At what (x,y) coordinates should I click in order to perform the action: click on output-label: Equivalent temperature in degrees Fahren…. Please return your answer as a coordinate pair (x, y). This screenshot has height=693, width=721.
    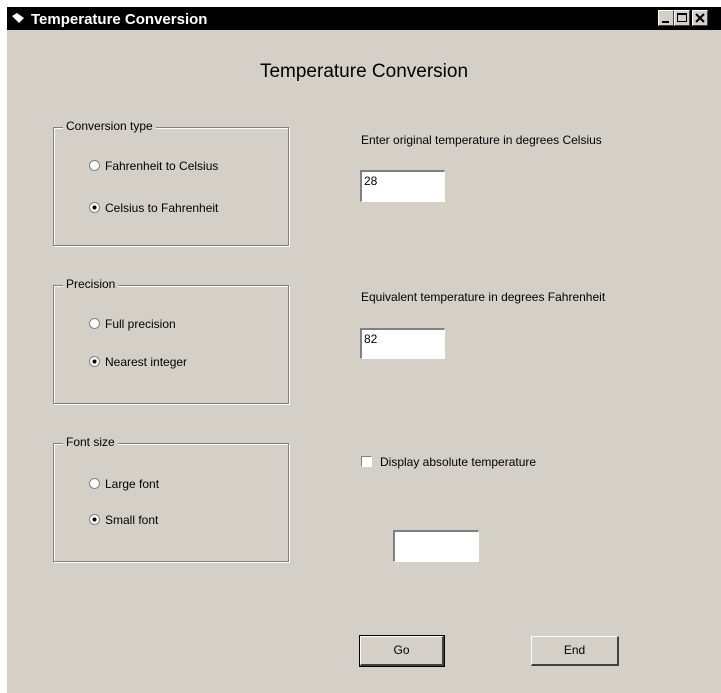
    Looking at the image, I should click on (483, 297).